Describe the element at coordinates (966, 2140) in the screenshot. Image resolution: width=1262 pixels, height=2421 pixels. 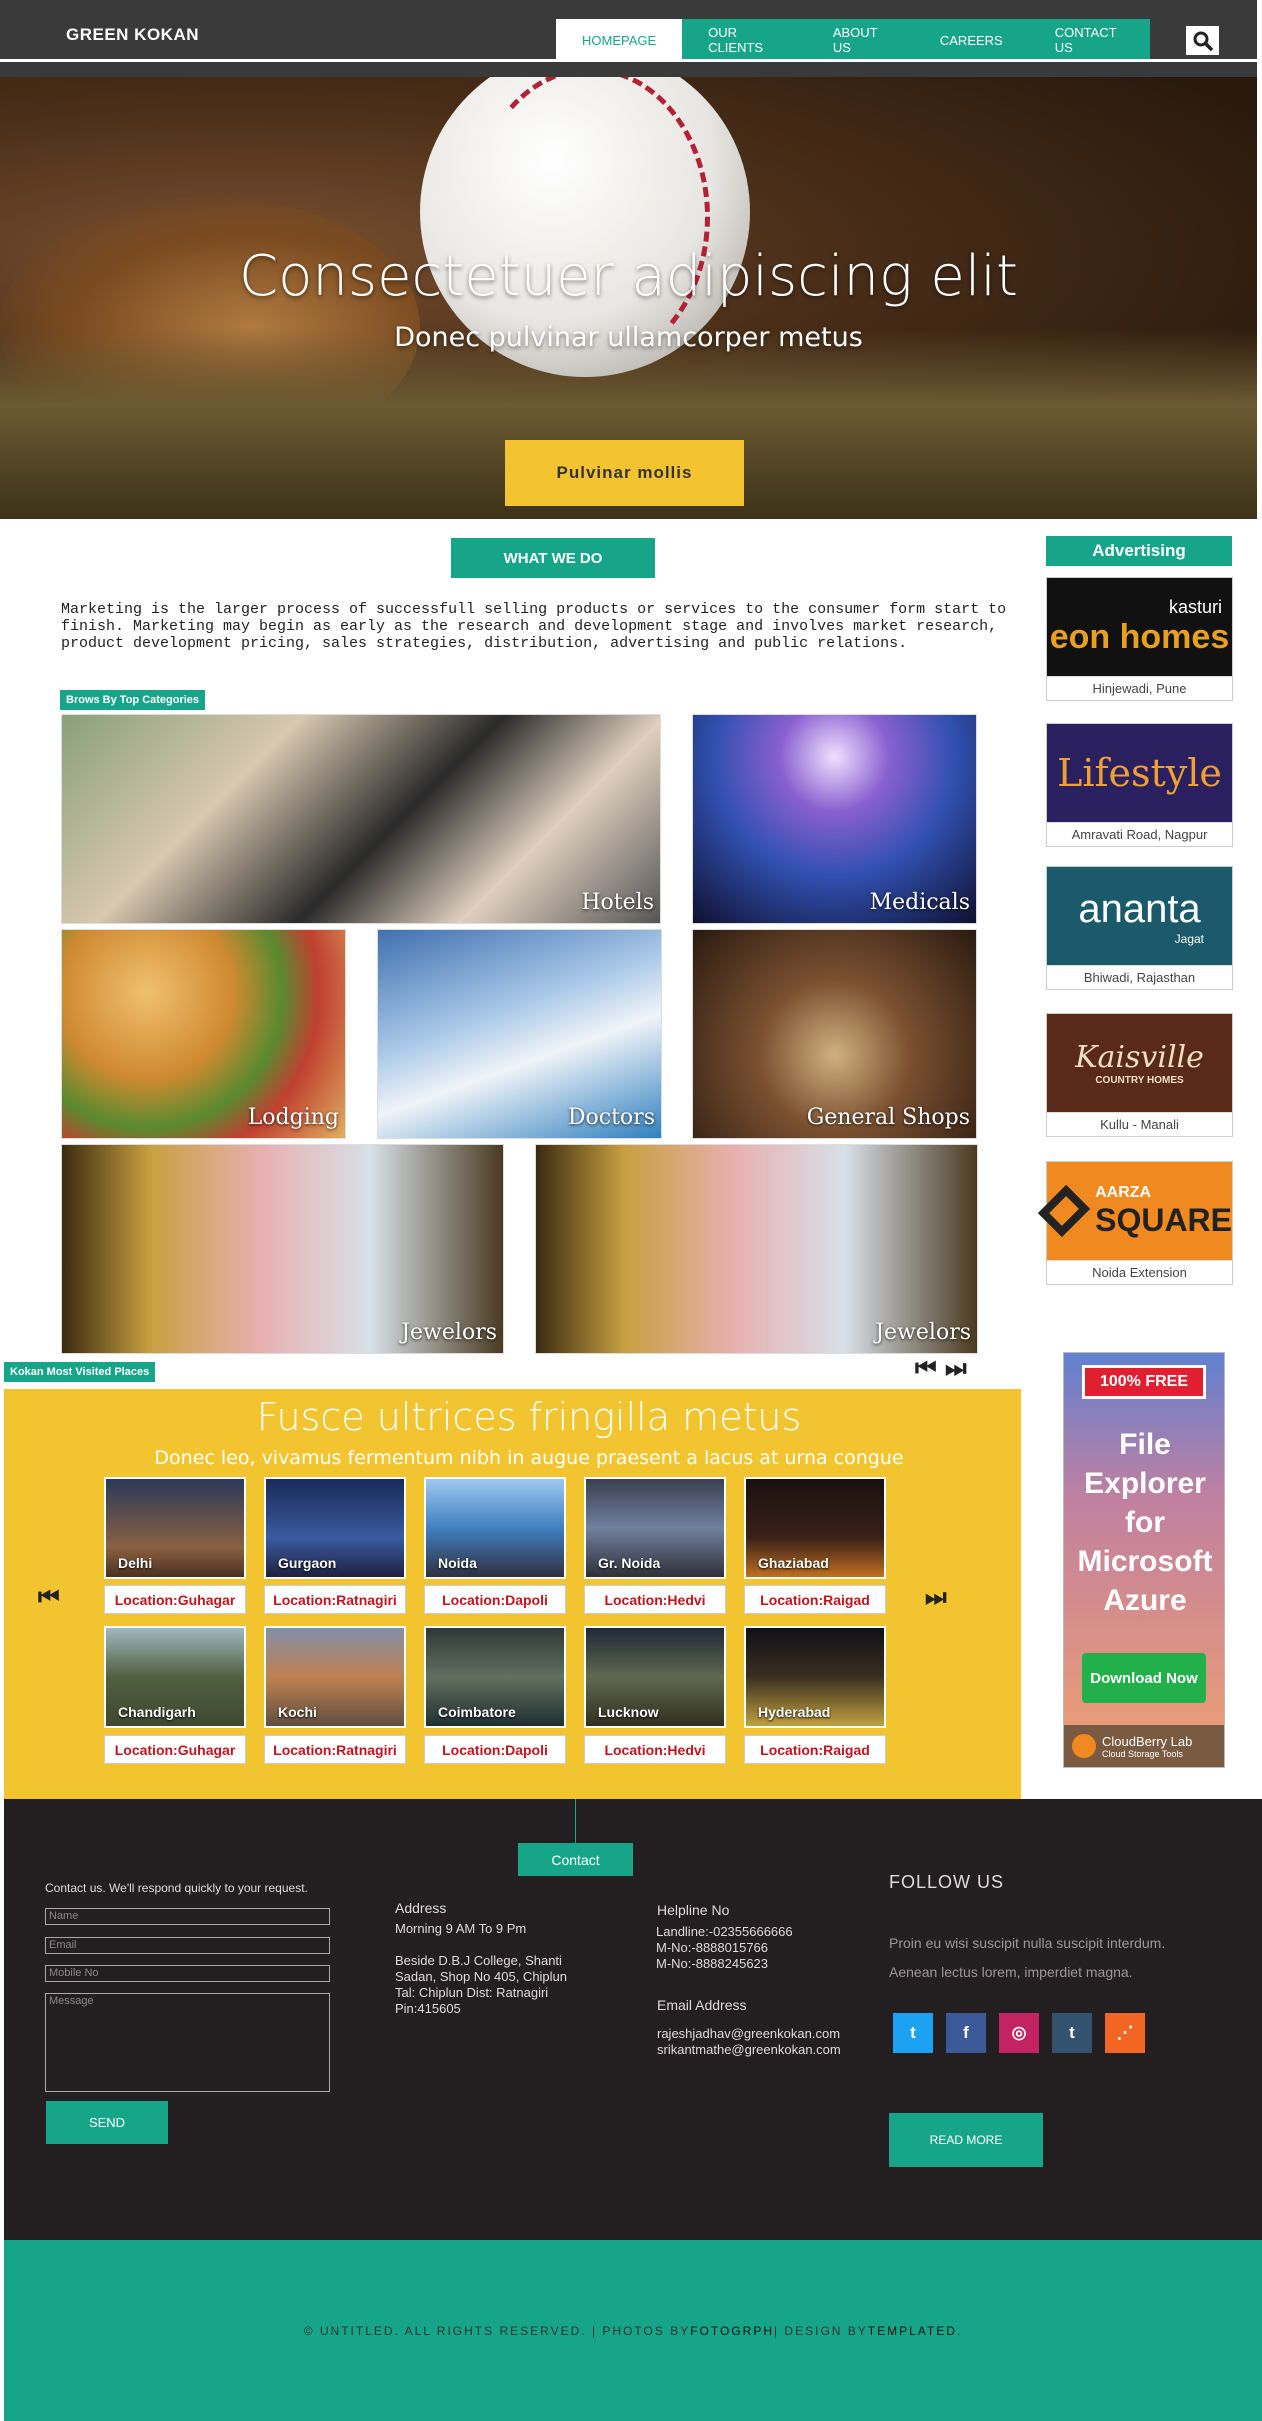
I see `read-more-button: READ MORE` at that location.